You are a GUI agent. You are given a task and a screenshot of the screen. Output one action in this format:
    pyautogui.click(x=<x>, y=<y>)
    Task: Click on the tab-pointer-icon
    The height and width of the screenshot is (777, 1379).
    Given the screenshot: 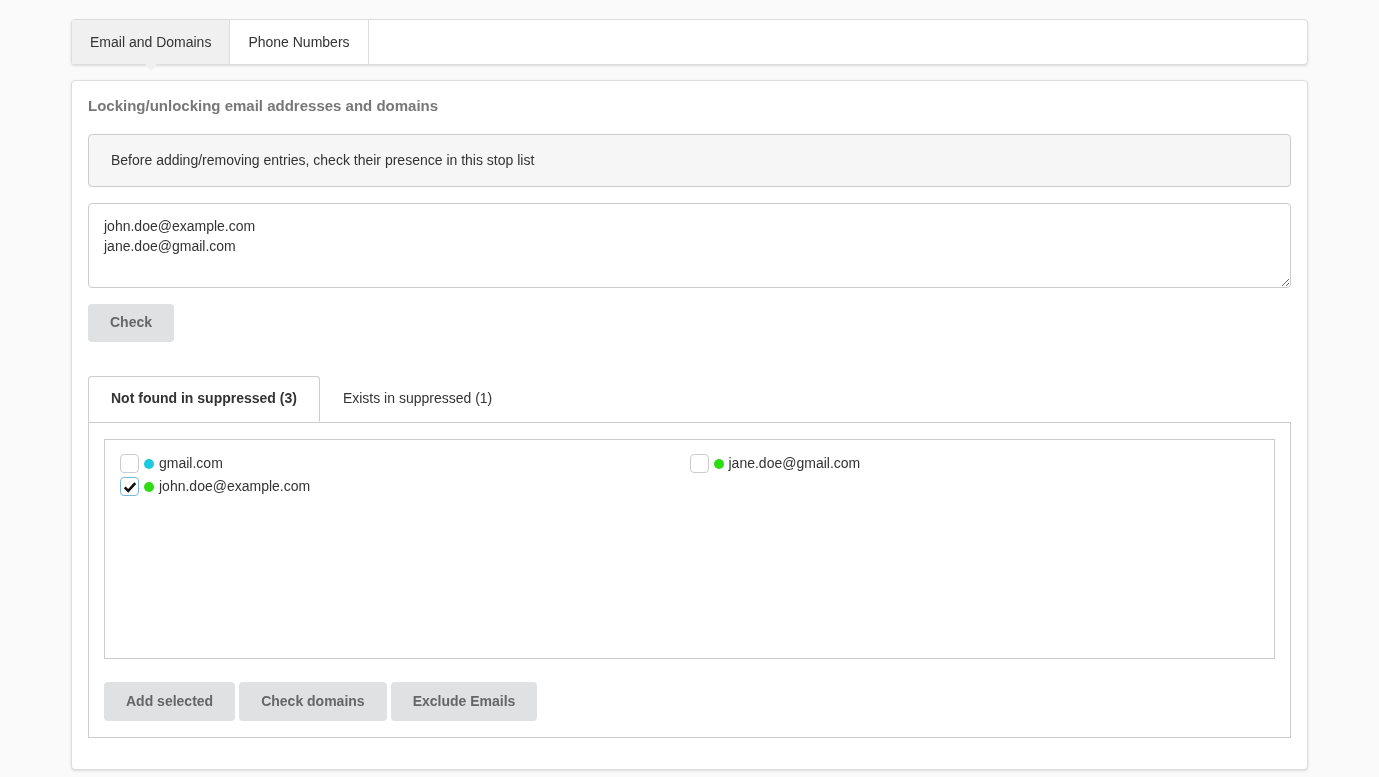 What is the action you would take?
    pyautogui.click(x=151, y=67)
    